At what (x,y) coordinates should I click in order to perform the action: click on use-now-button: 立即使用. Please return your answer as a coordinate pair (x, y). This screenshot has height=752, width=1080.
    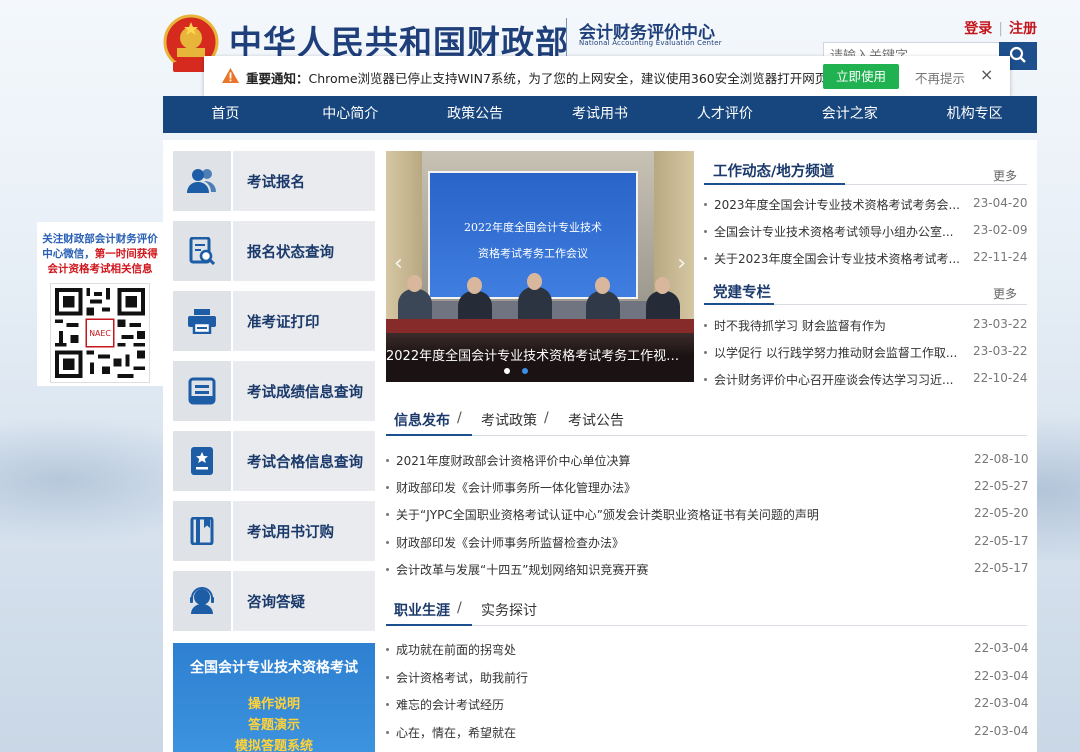
    Looking at the image, I should click on (861, 76).